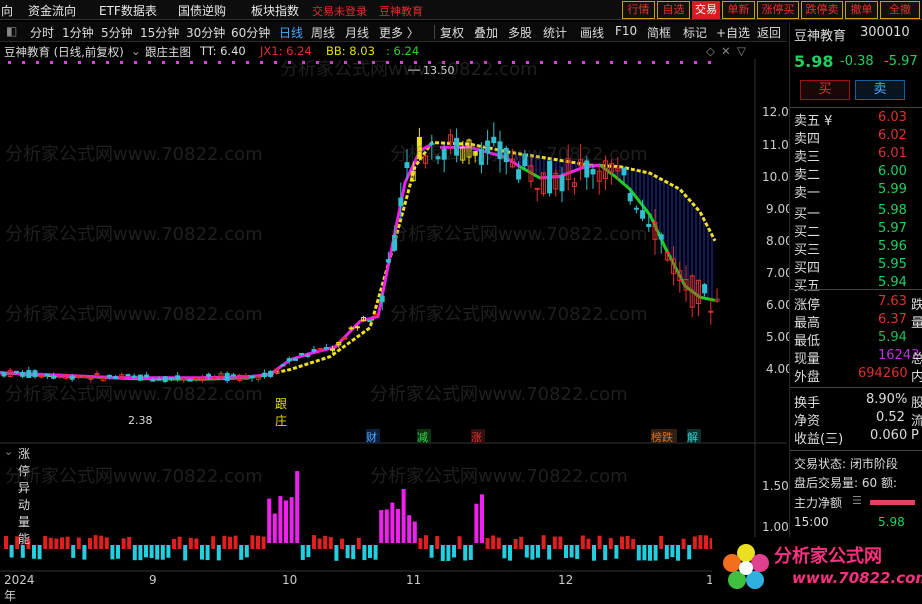 The image size is (922, 604). Describe the element at coordinates (738, 10) in the screenshot. I see `btn-new-order: 单新` at that location.